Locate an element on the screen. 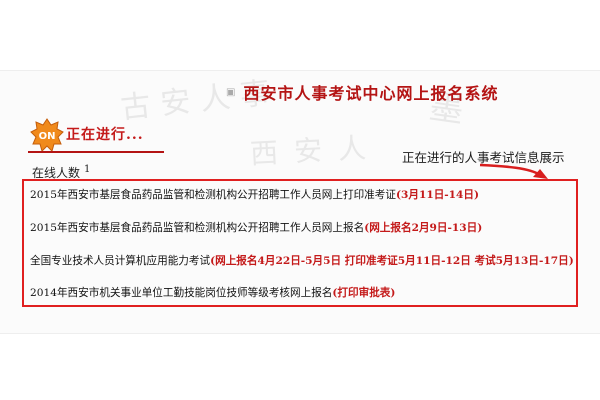  exam-title: 2015年西安市基层食品药品监管和检测机构公开招聘工作人员网上报名 is located at coordinates (197, 228).